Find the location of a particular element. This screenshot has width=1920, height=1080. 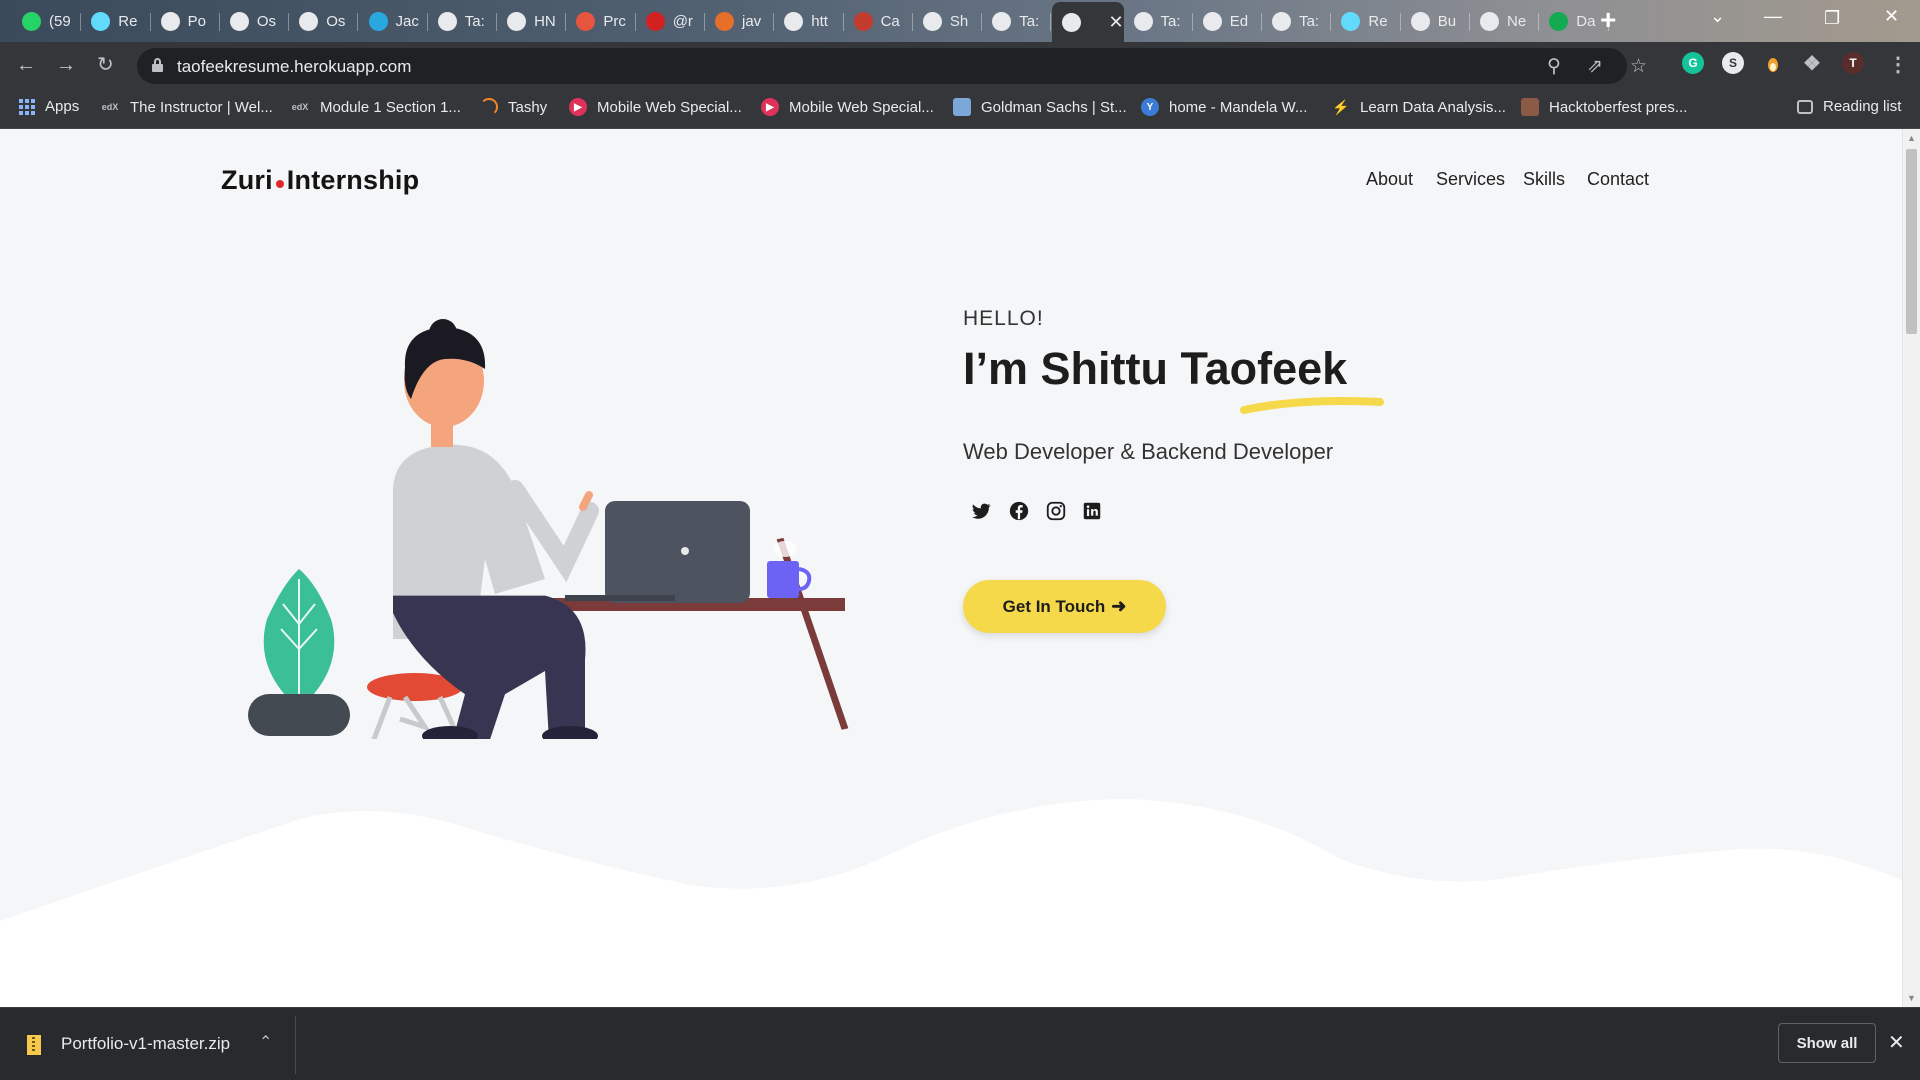

bookmark-apps: Apps is located at coordinates (49, 106).